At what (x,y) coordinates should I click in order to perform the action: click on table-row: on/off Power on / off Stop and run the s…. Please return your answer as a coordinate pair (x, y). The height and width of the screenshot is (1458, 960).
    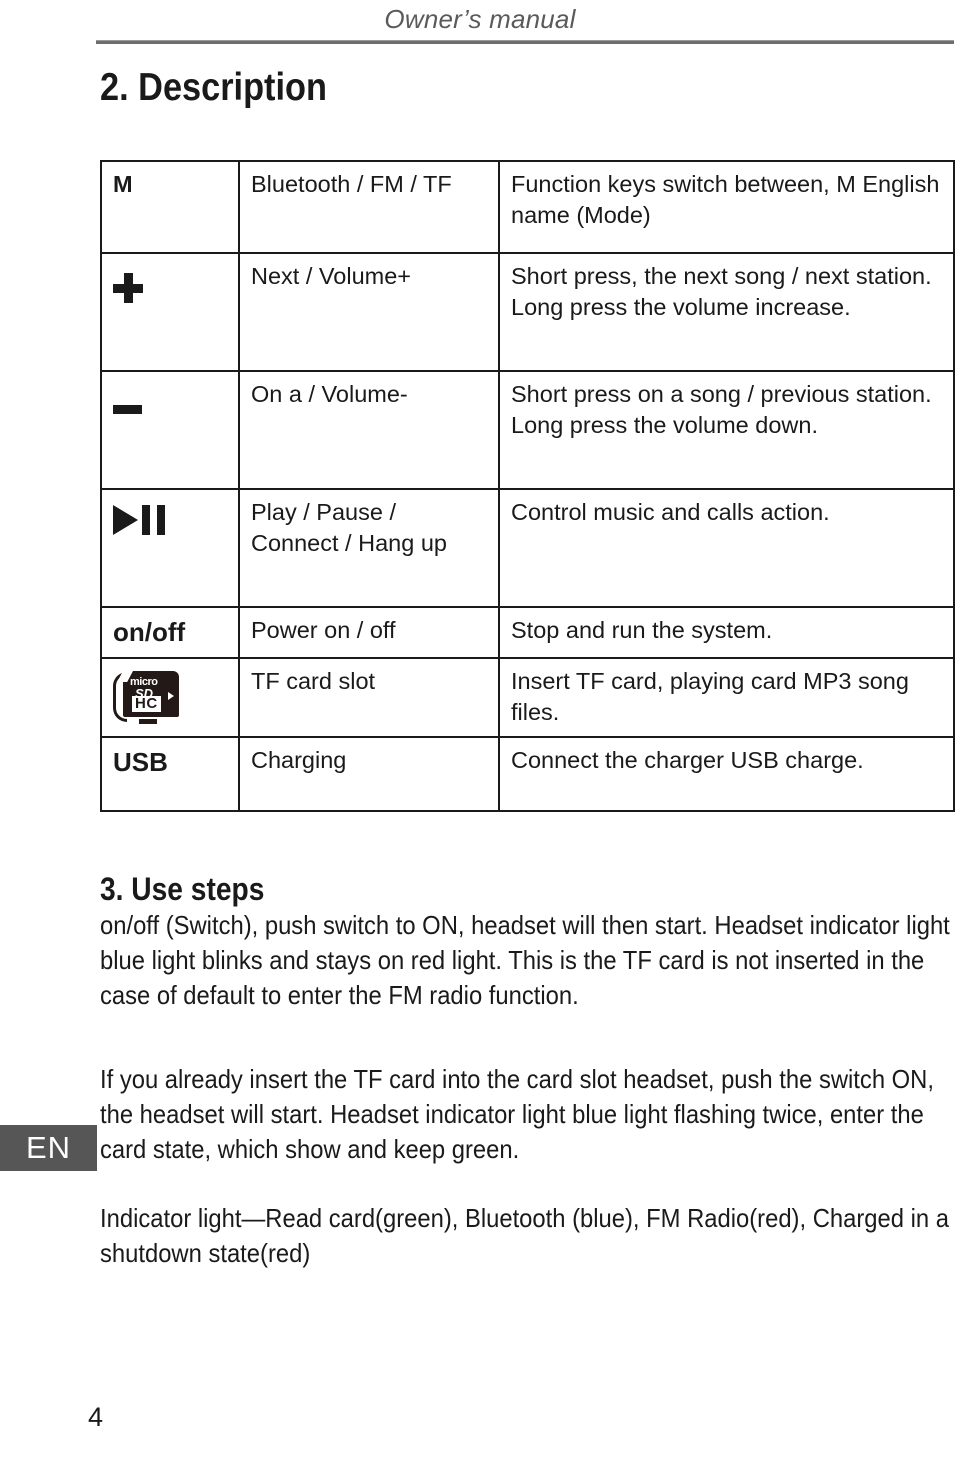
    Looking at the image, I should click on (527, 632).